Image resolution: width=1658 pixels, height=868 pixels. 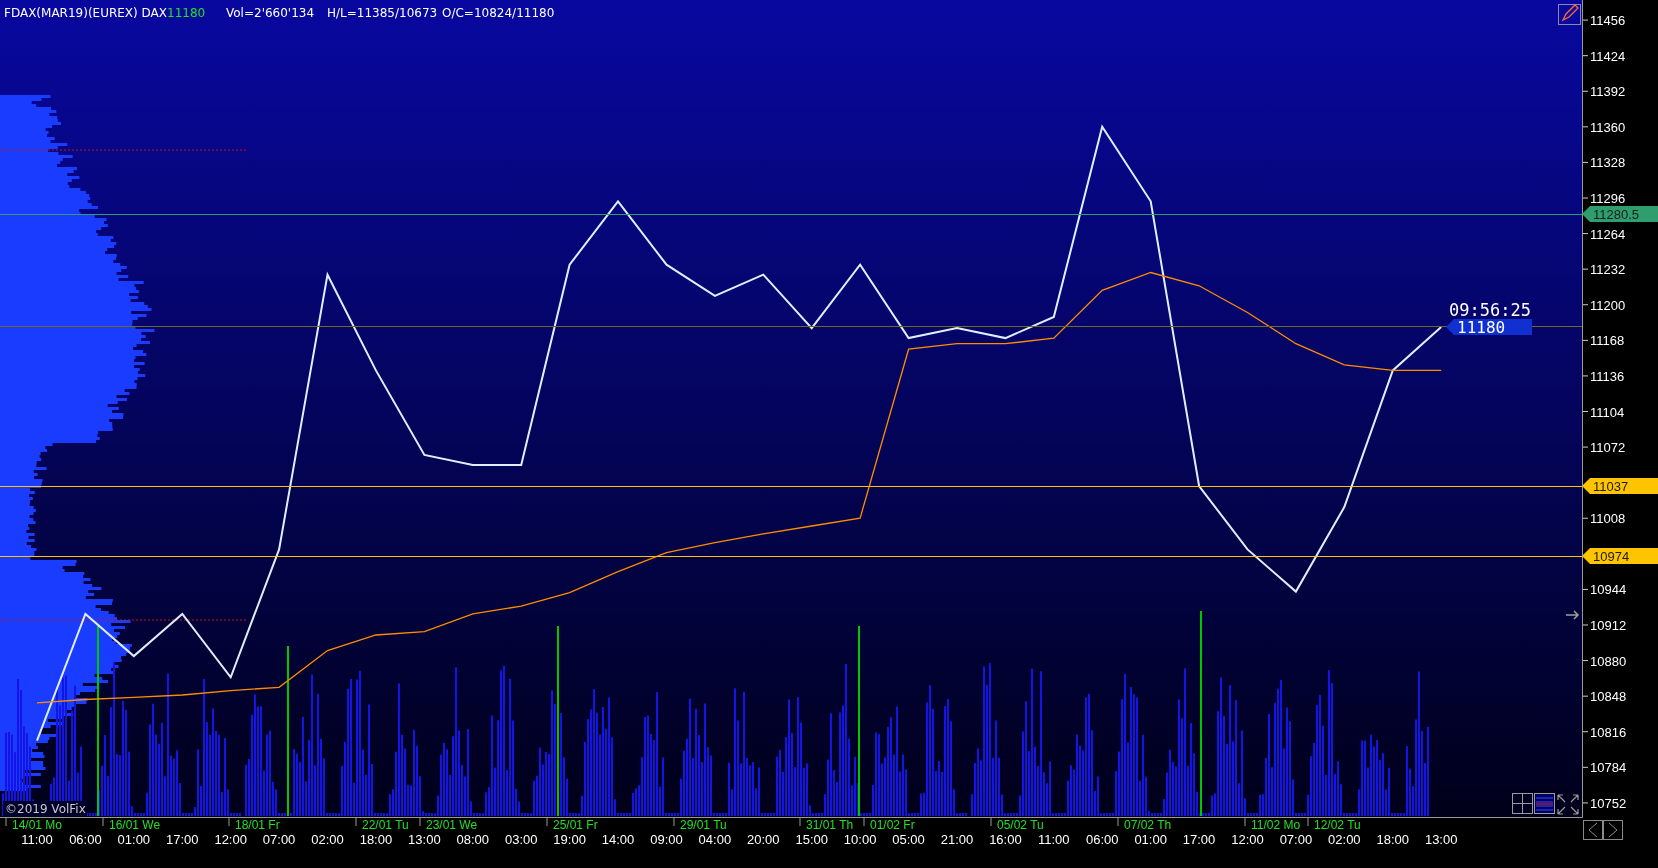 What do you see at coordinates (327, 839) in the screenshot?
I see `time-axis-label: 02:00` at bounding box center [327, 839].